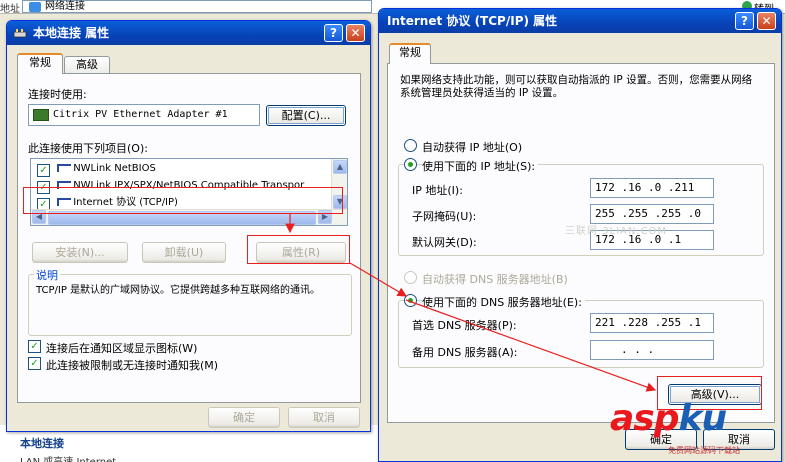 The height and width of the screenshot is (462, 785). I want to click on cancel-button: 取消, so click(324, 417).